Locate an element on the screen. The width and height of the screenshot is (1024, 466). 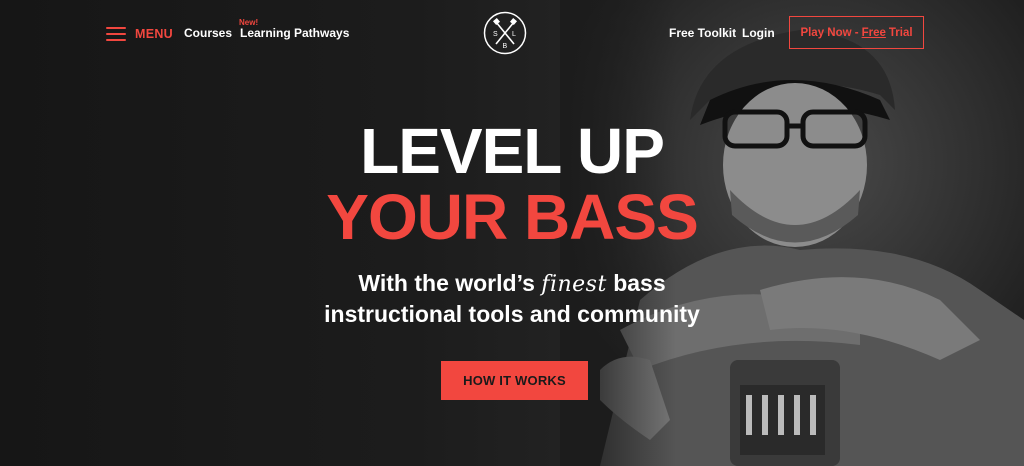
learning-pathways-link: Learning Pathways is located at coordinates (294, 33).